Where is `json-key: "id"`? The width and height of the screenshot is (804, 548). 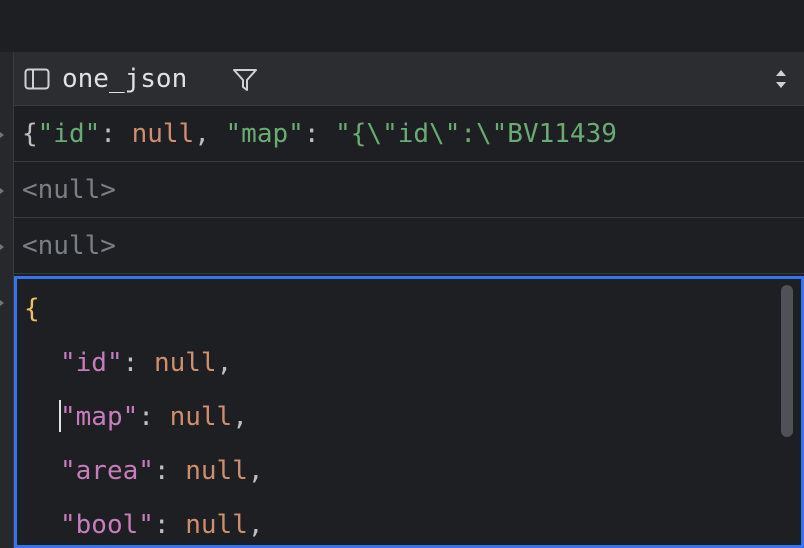 json-key: "id" is located at coordinates (91, 363).